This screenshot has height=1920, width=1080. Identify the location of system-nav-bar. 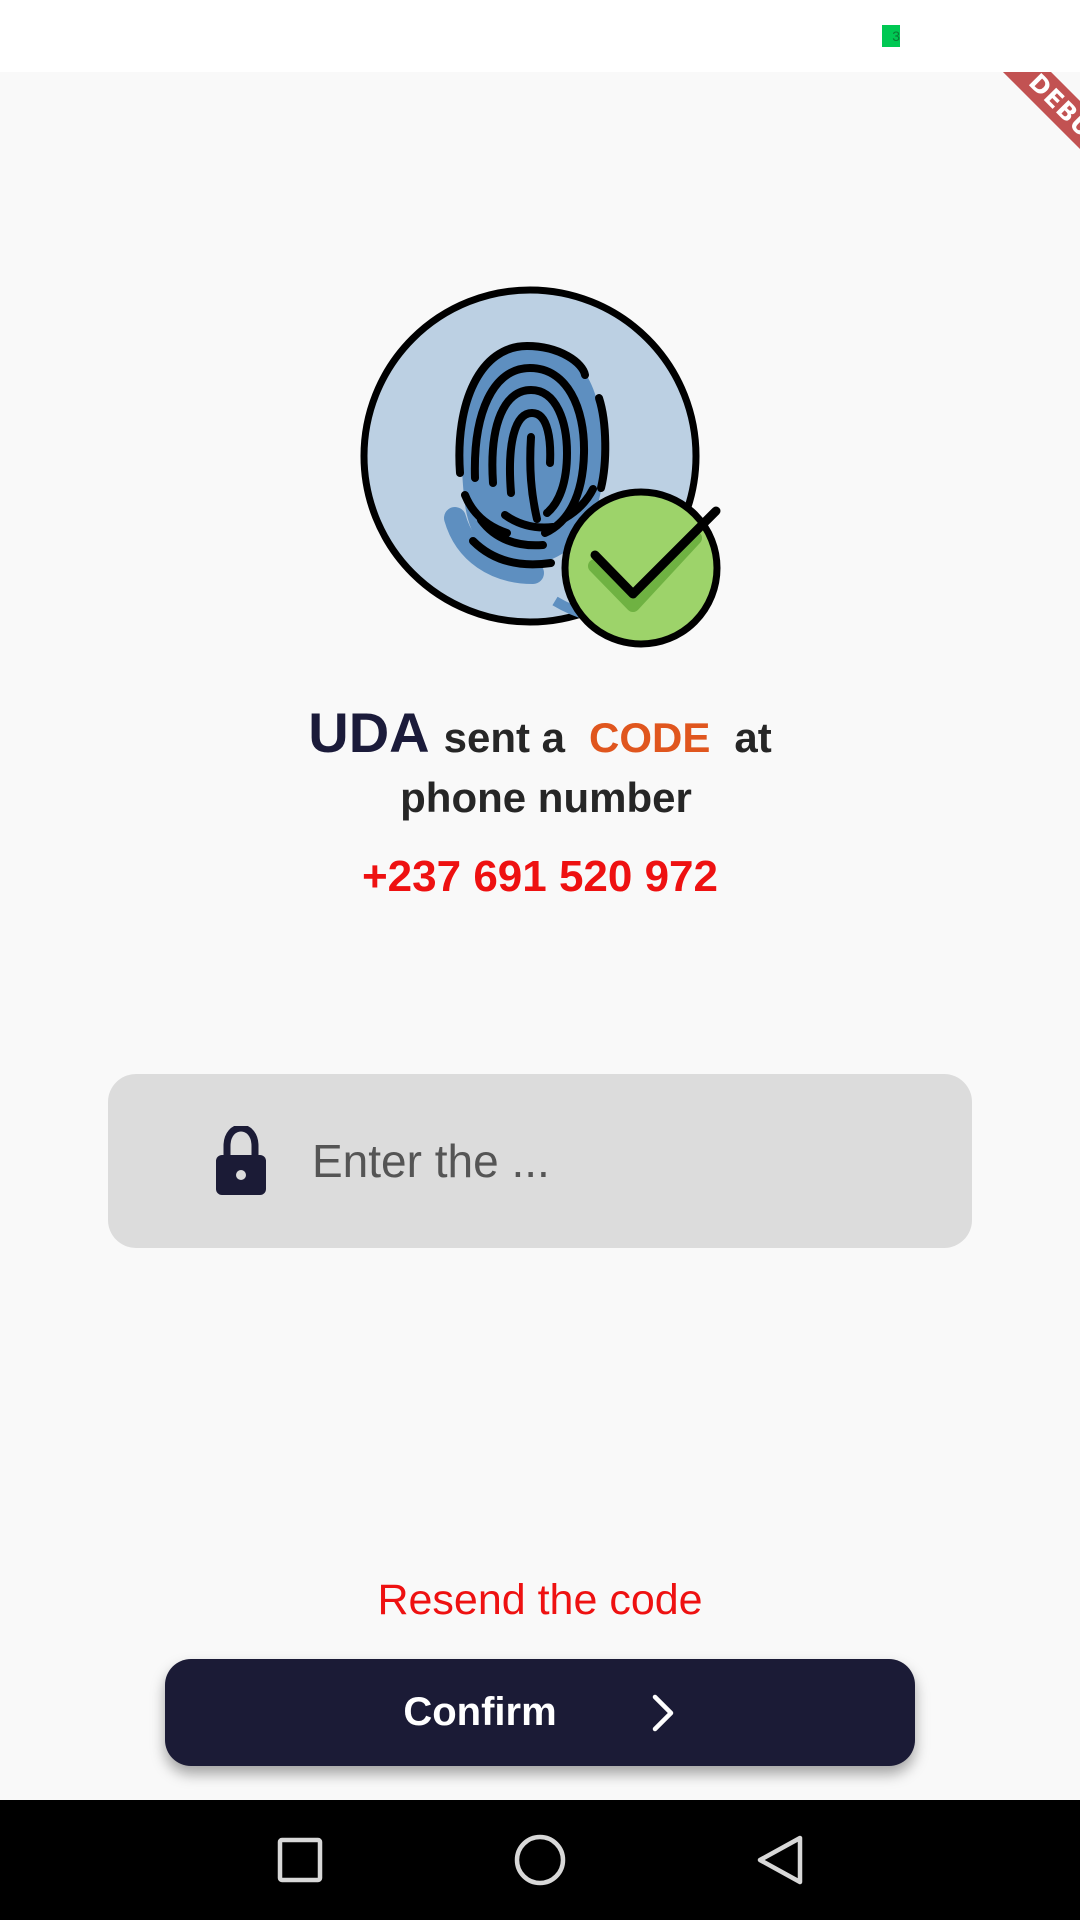
(540, 1860).